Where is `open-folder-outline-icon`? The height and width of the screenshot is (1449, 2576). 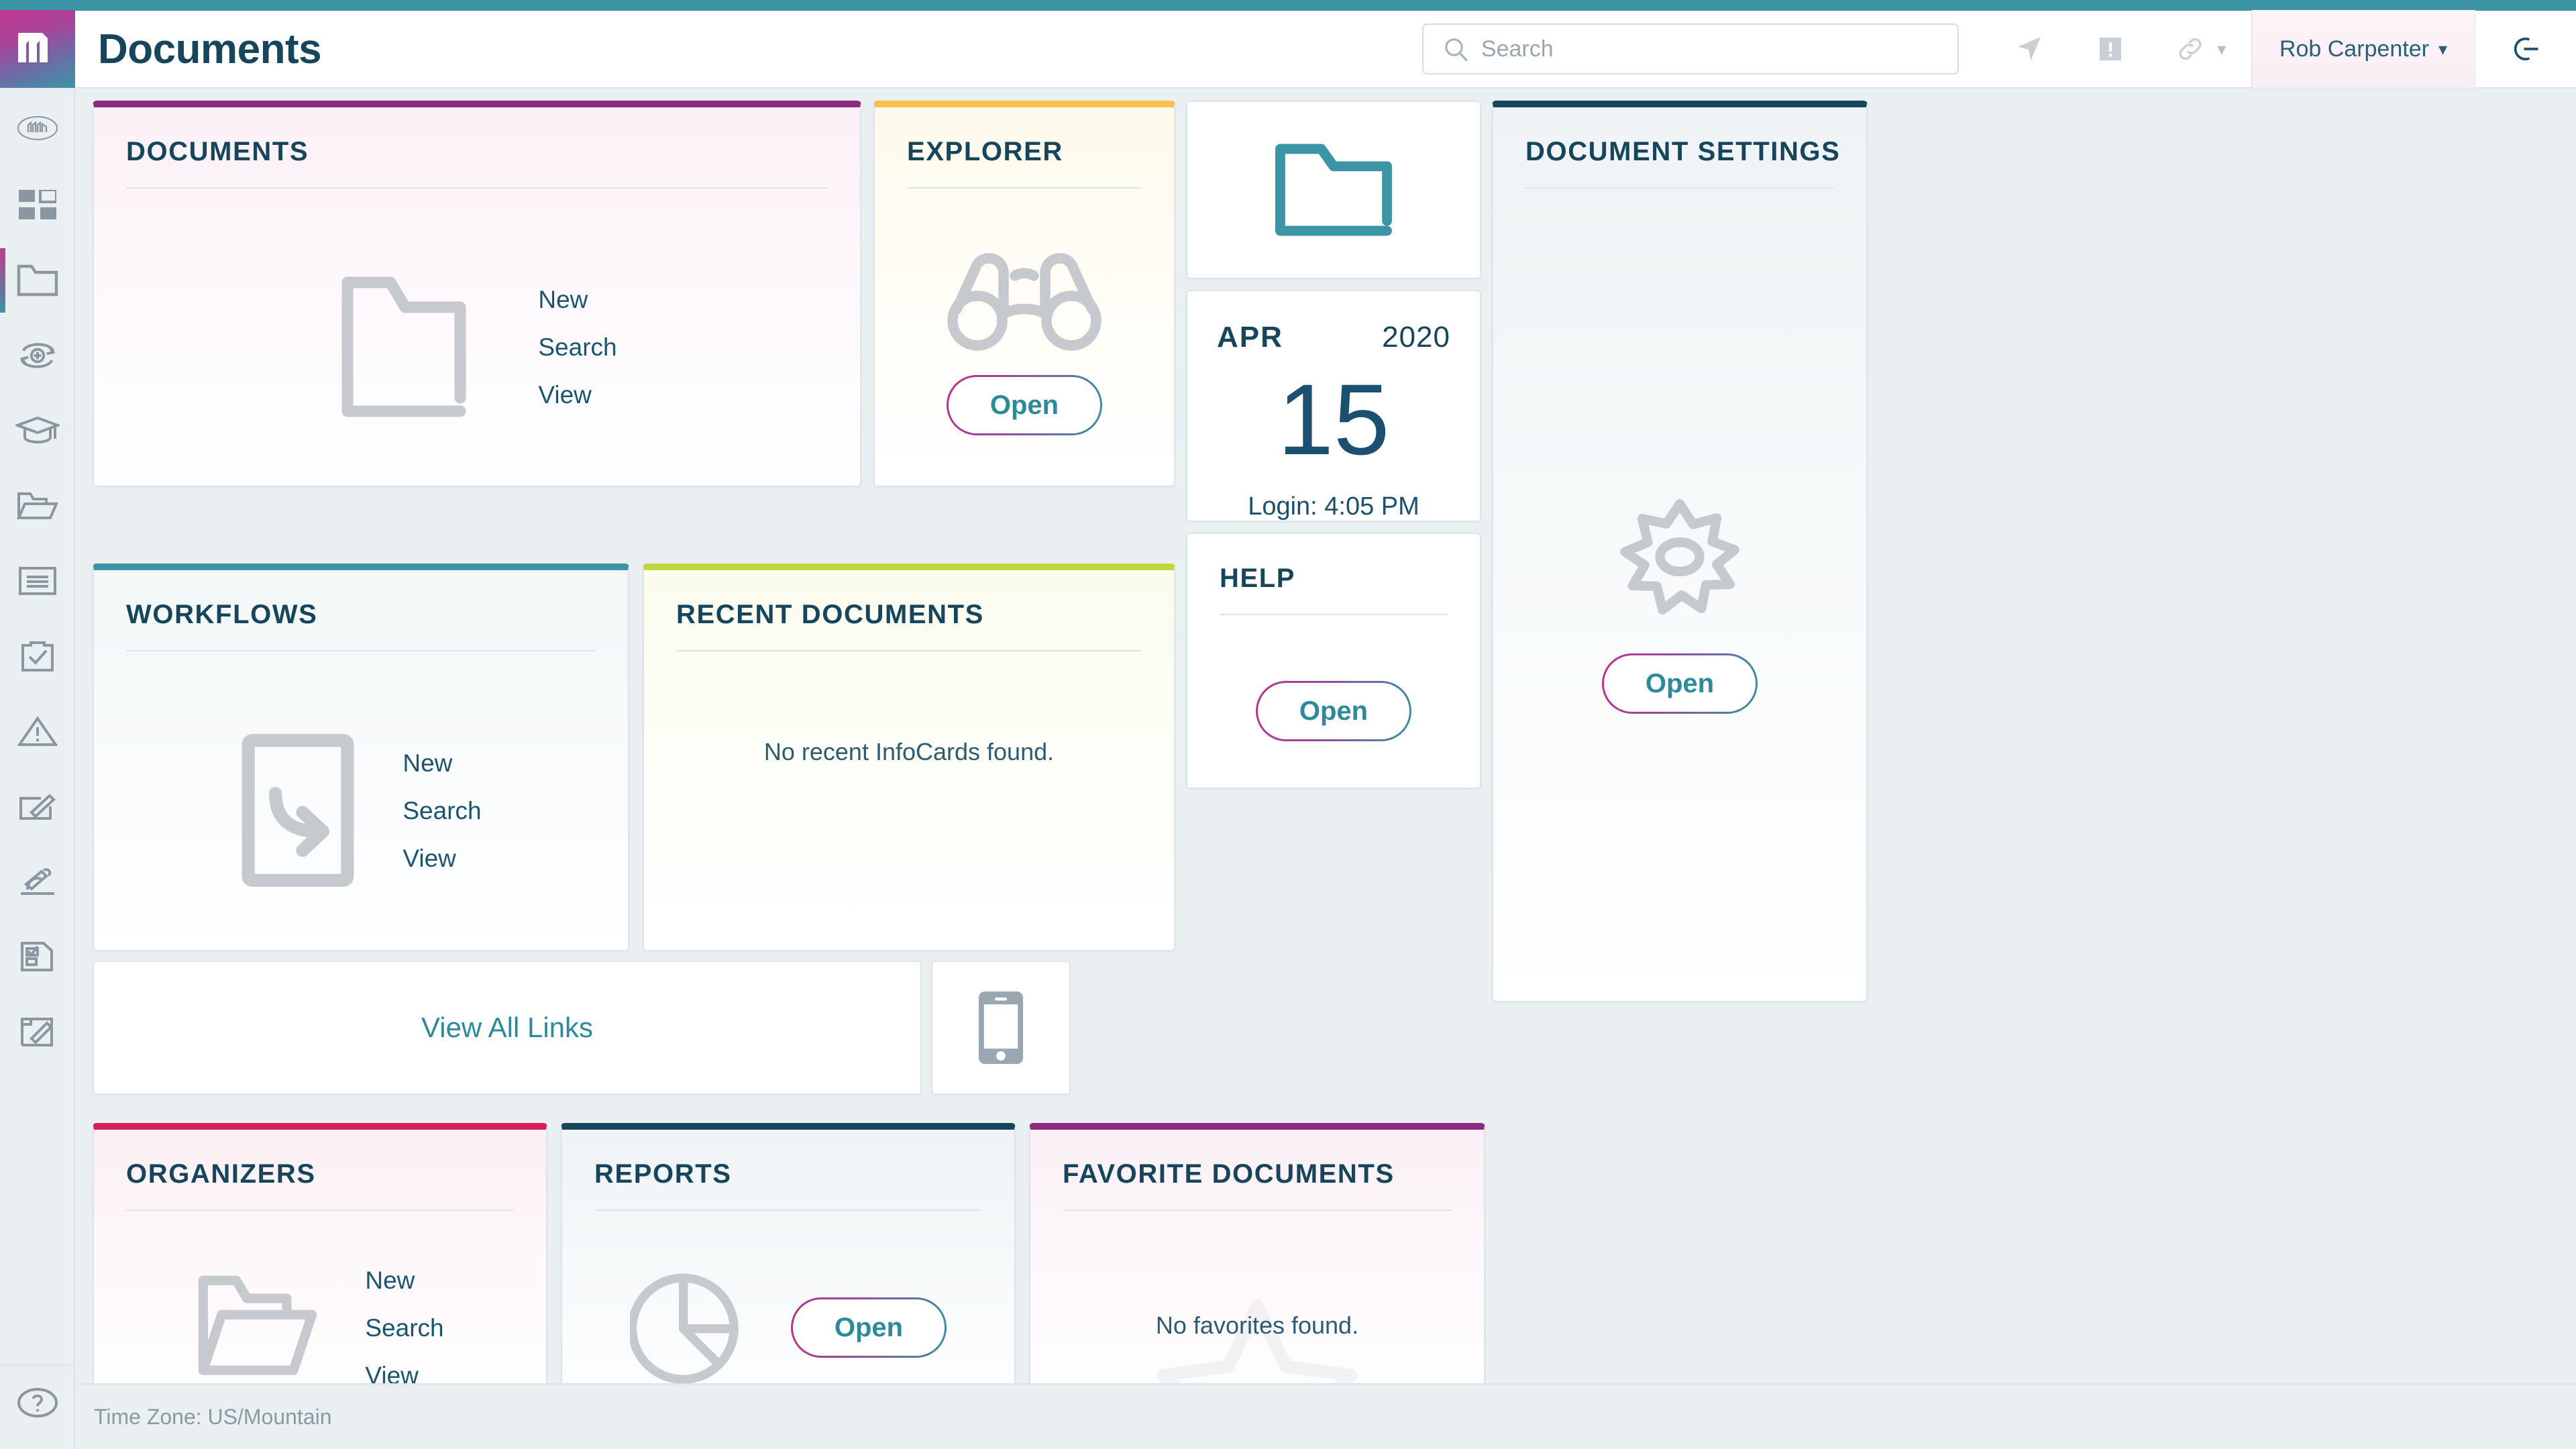 open-folder-outline-icon is located at coordinates (258, 1325).